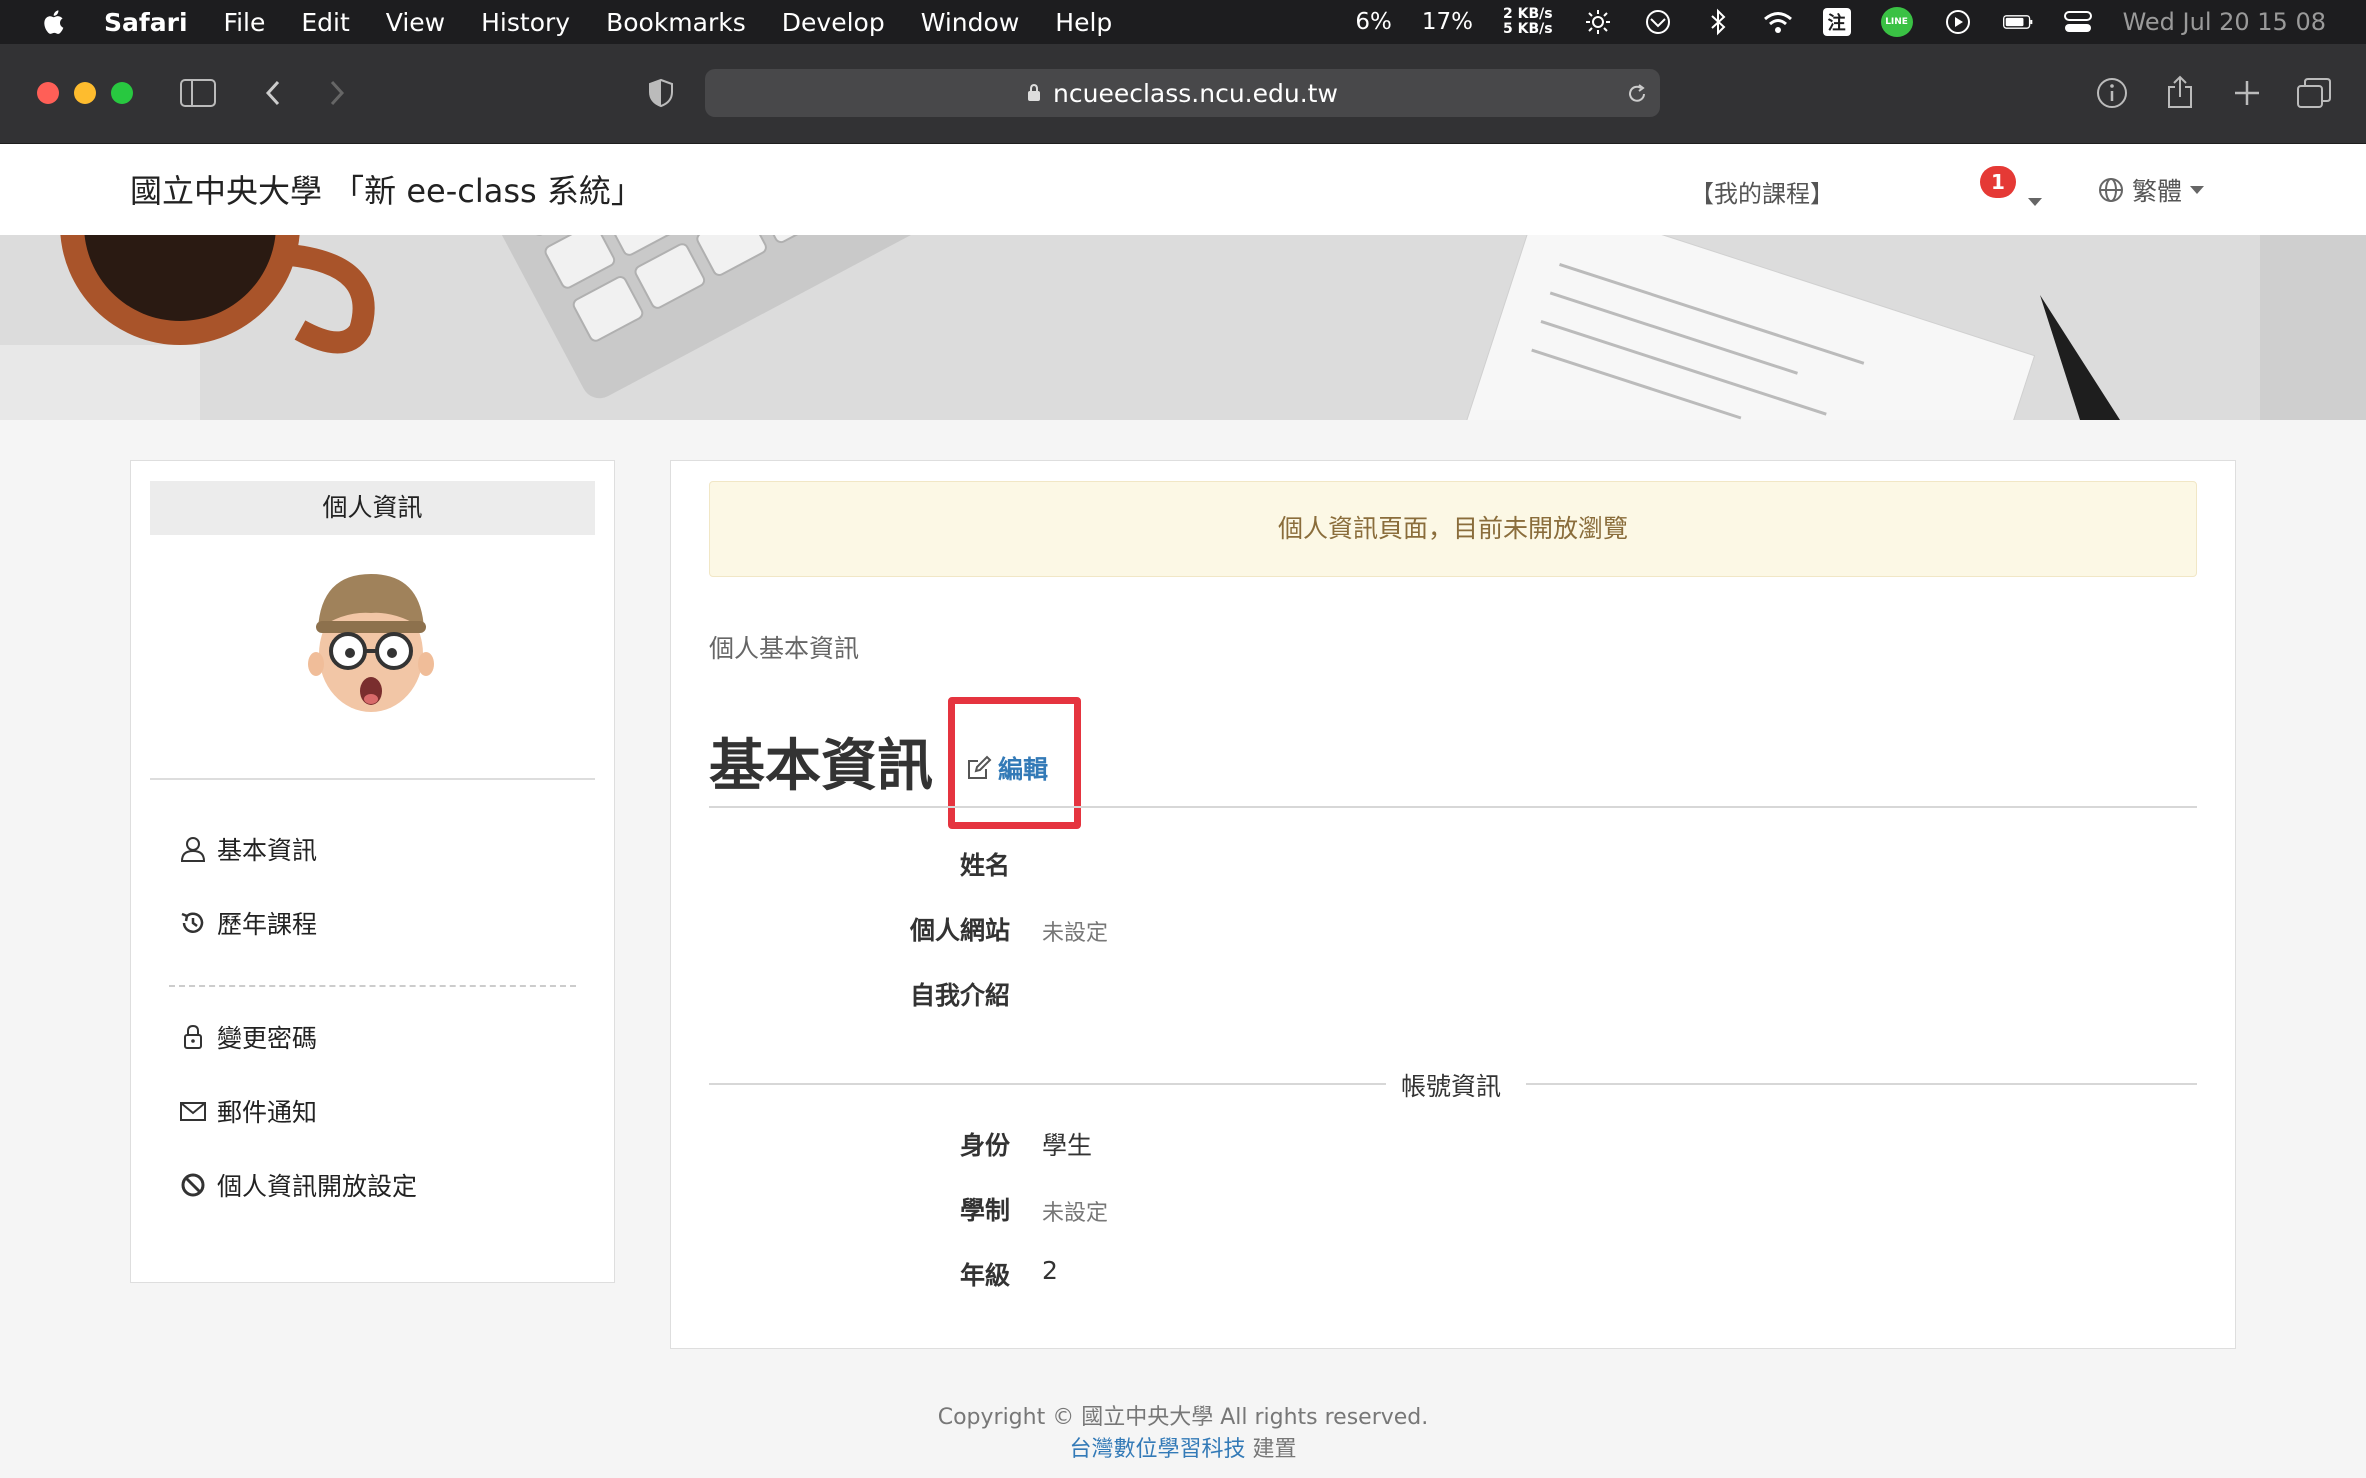  Describe the element at coordinates (85, 93) in the screenshot. I see `minimize-window-button` at that location.